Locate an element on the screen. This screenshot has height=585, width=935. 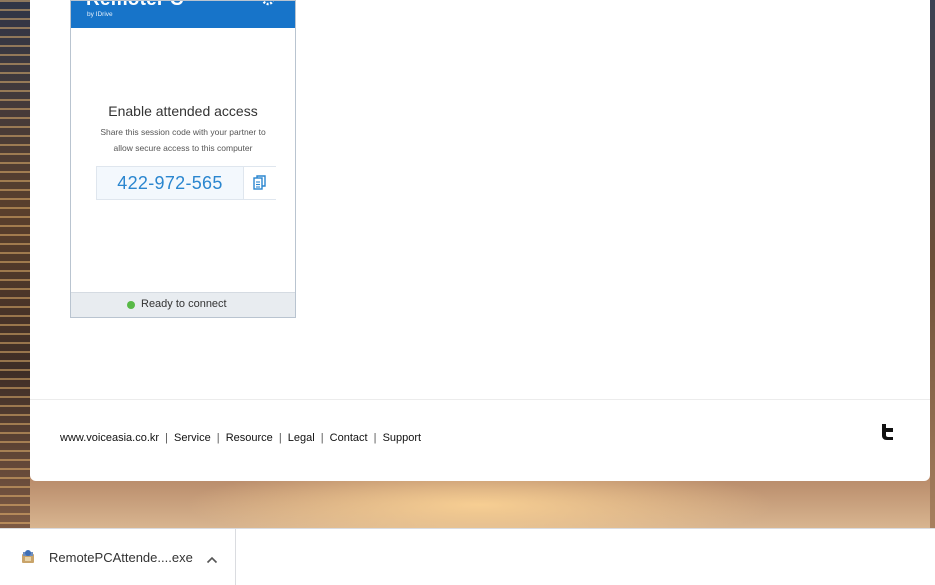
enable-access-title: Enable attended access is located at coordinates (183, 111).